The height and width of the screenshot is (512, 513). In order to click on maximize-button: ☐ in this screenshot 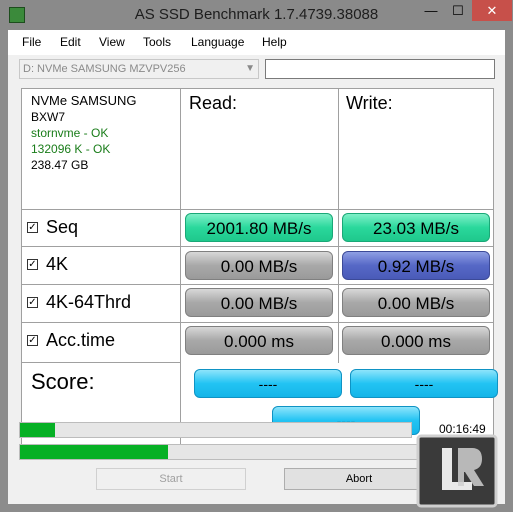, I will do `click(458, 10)`.